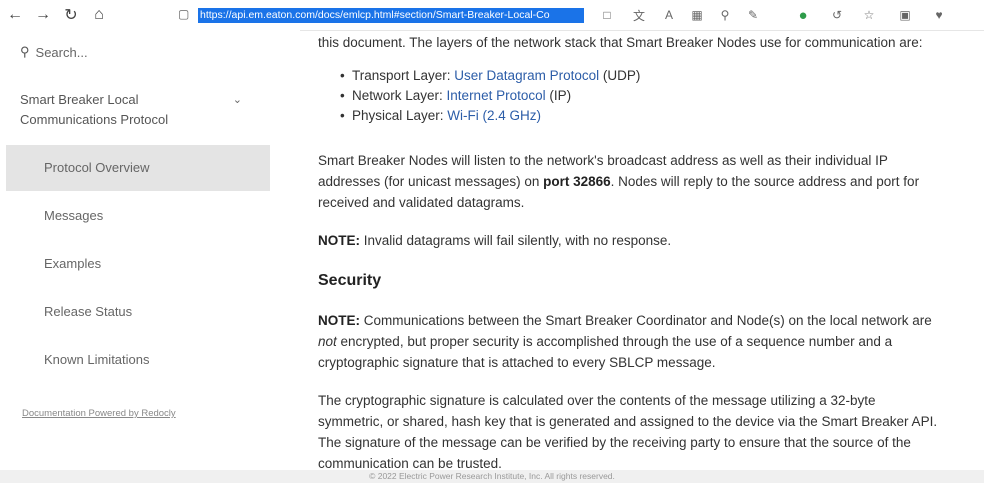 Image resolution: width=984 pixels, height=483 pixels. Describe the element at coordinates (138, 264) in the screenshot. I see `sidebar-item-examples: Examples` at that location.